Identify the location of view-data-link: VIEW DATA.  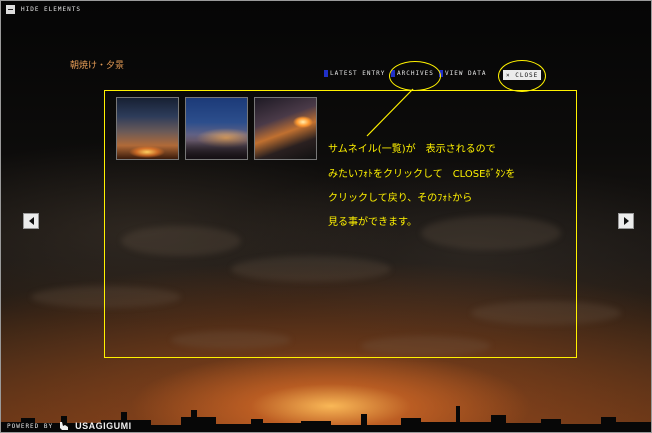
(463, 73).